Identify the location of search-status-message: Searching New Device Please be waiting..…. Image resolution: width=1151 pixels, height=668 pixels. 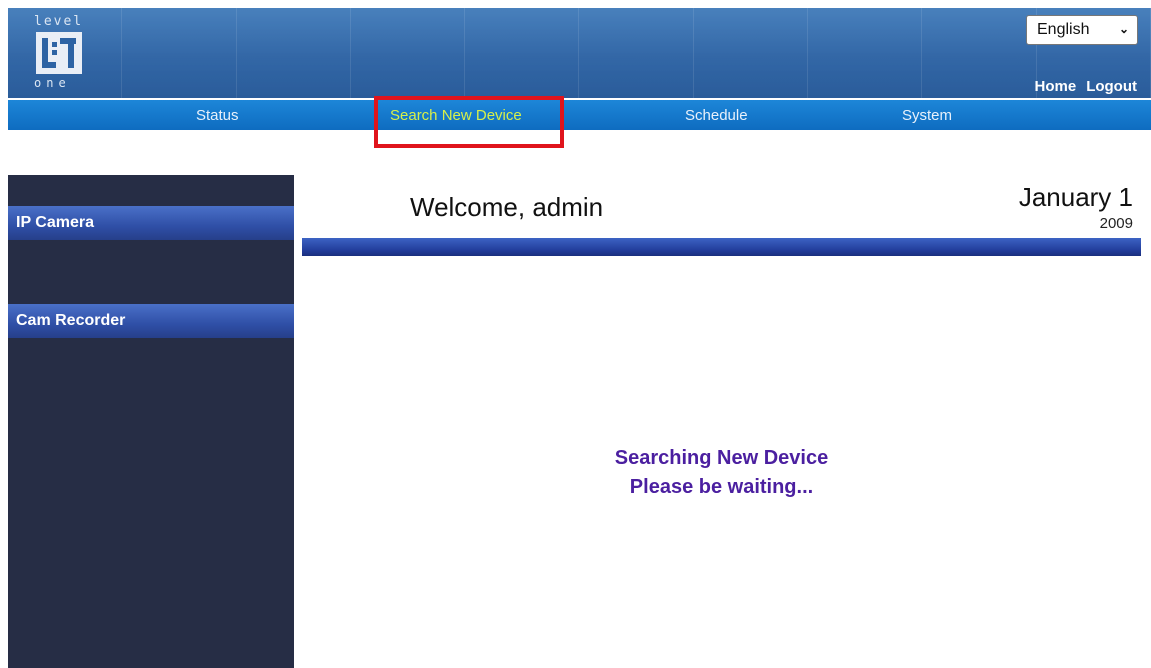
(721, 473).